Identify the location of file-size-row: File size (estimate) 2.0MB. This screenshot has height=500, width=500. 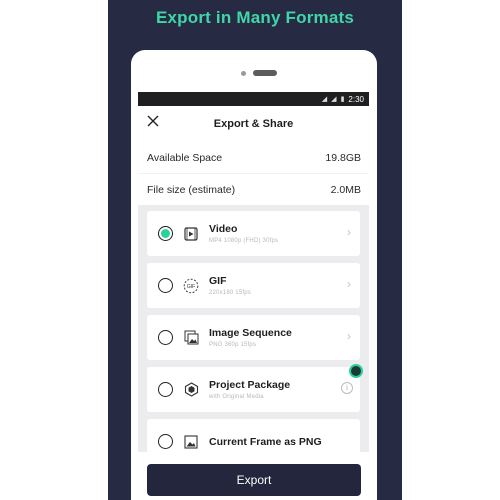
(253, 189).